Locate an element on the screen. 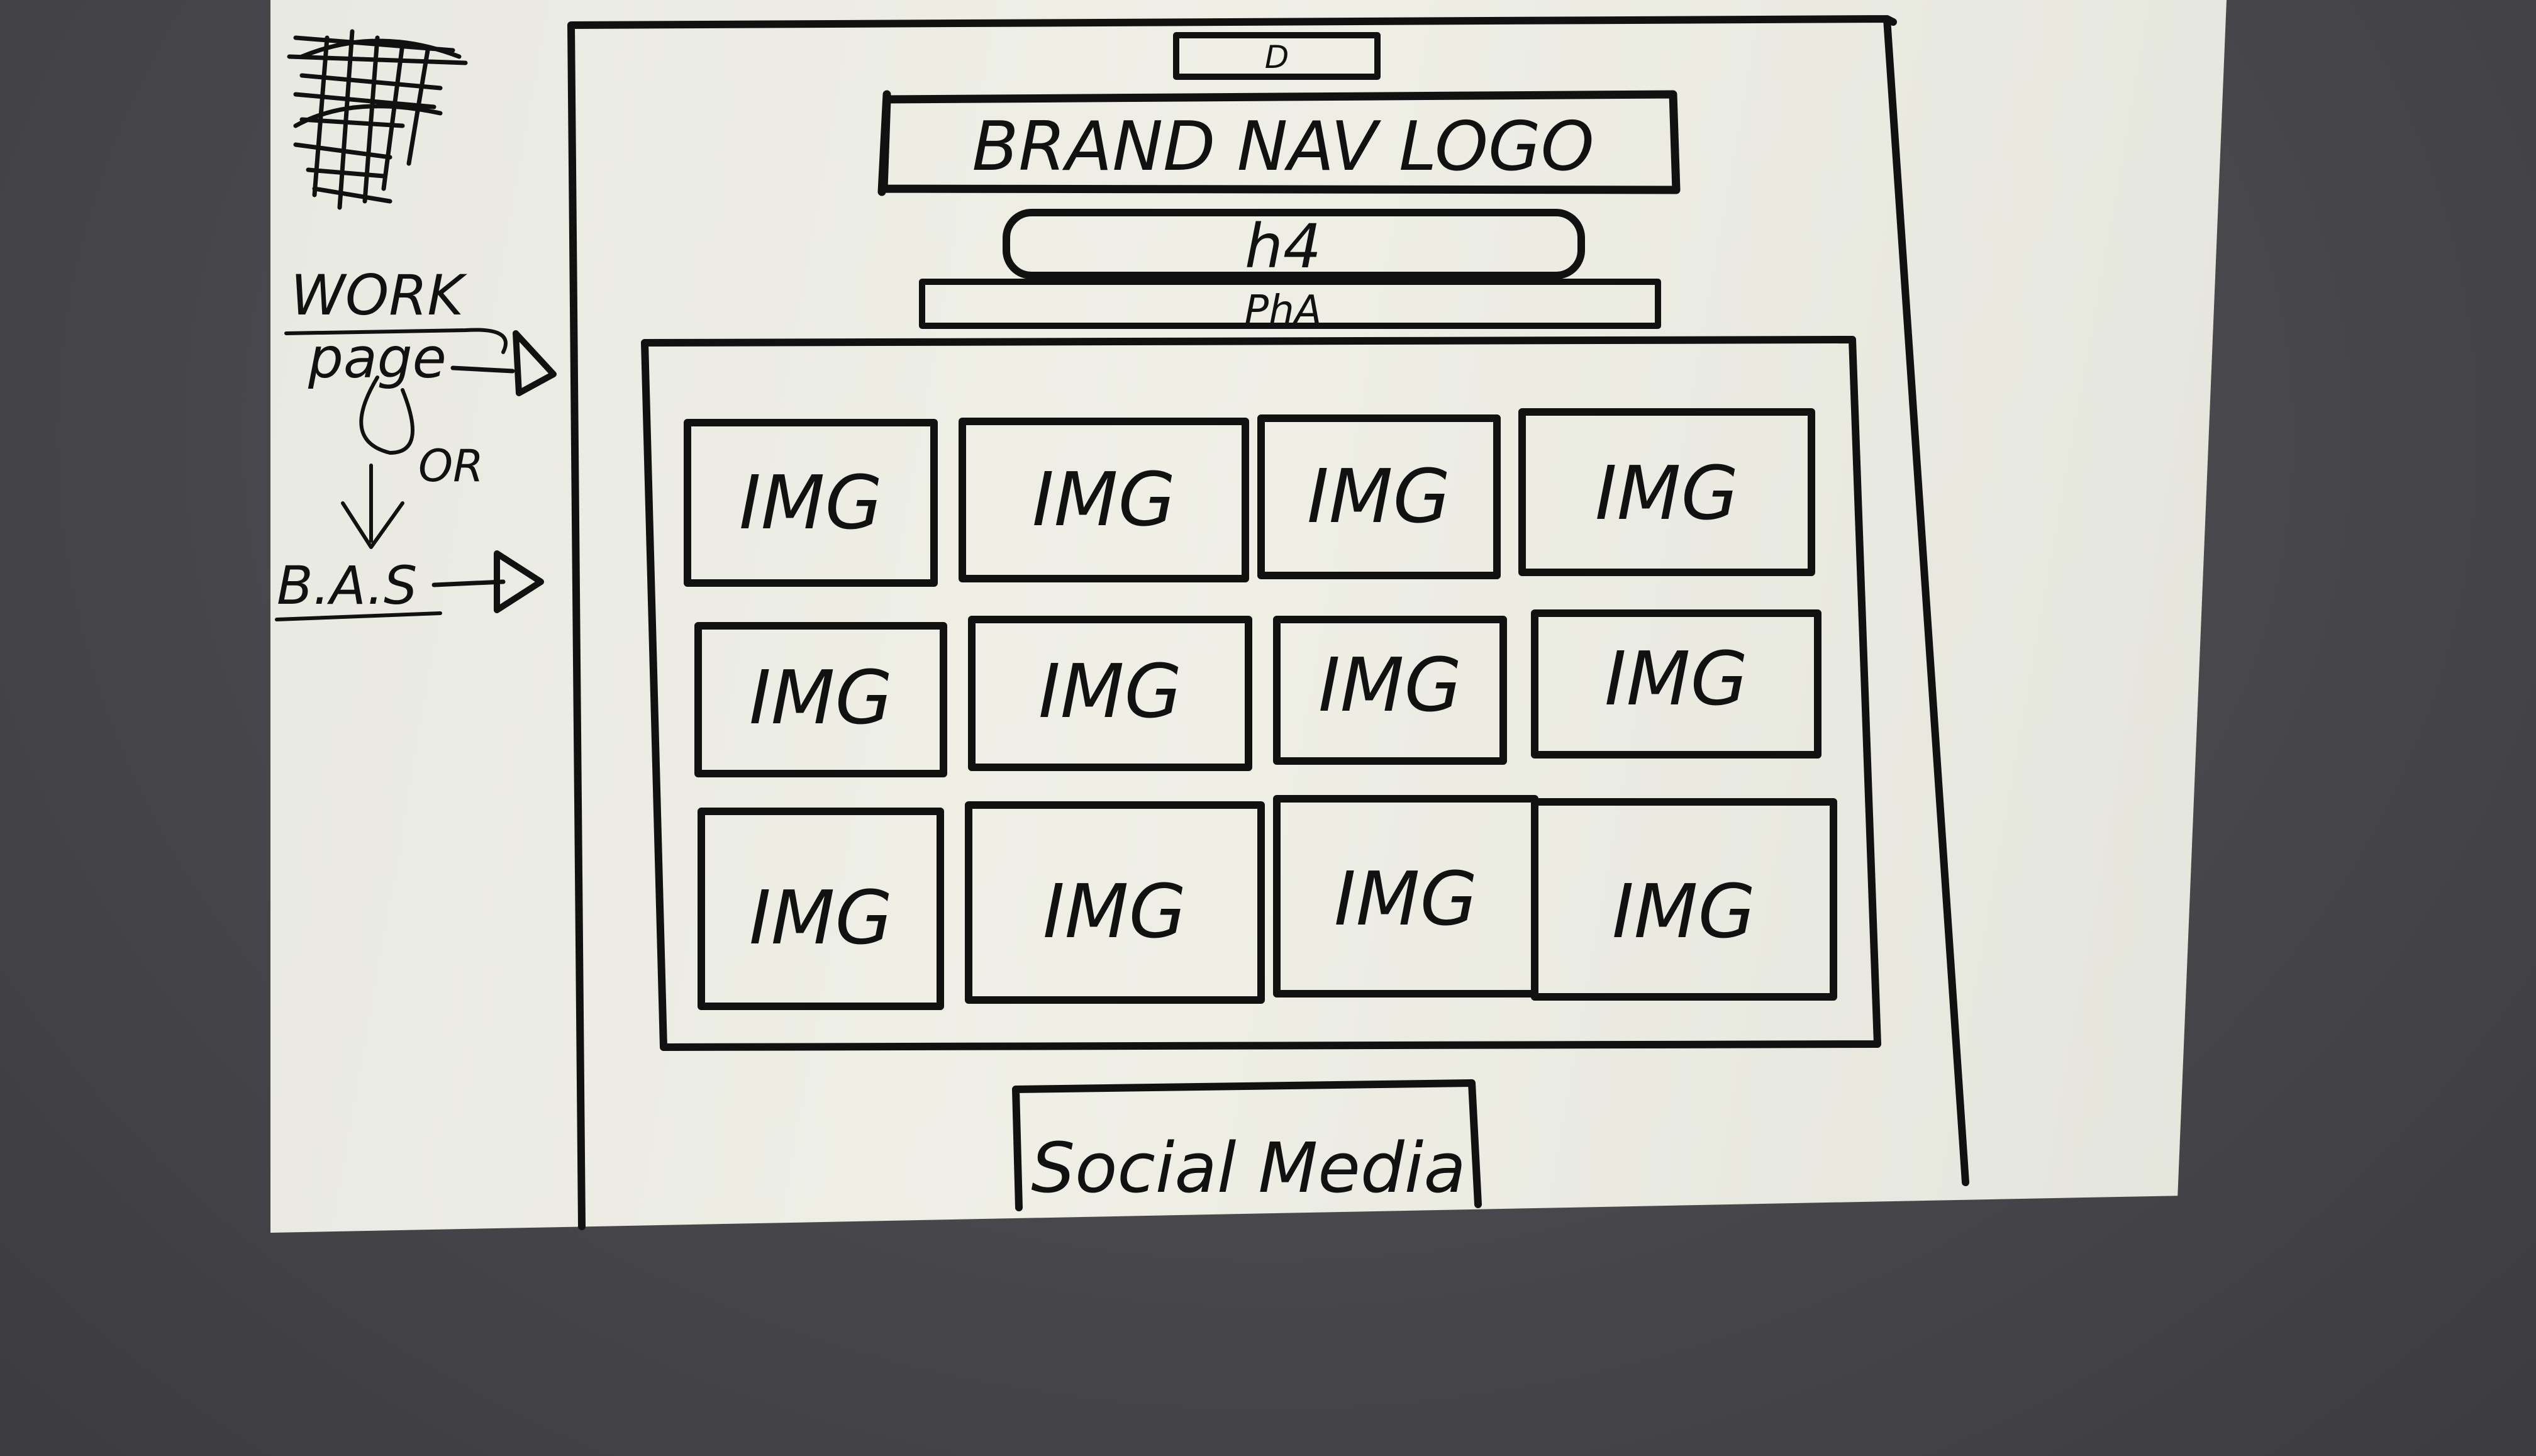 The image size is (2536, 1456). nav-bar: BRAND NAV LOGO is located at coordinates (1279, 143).